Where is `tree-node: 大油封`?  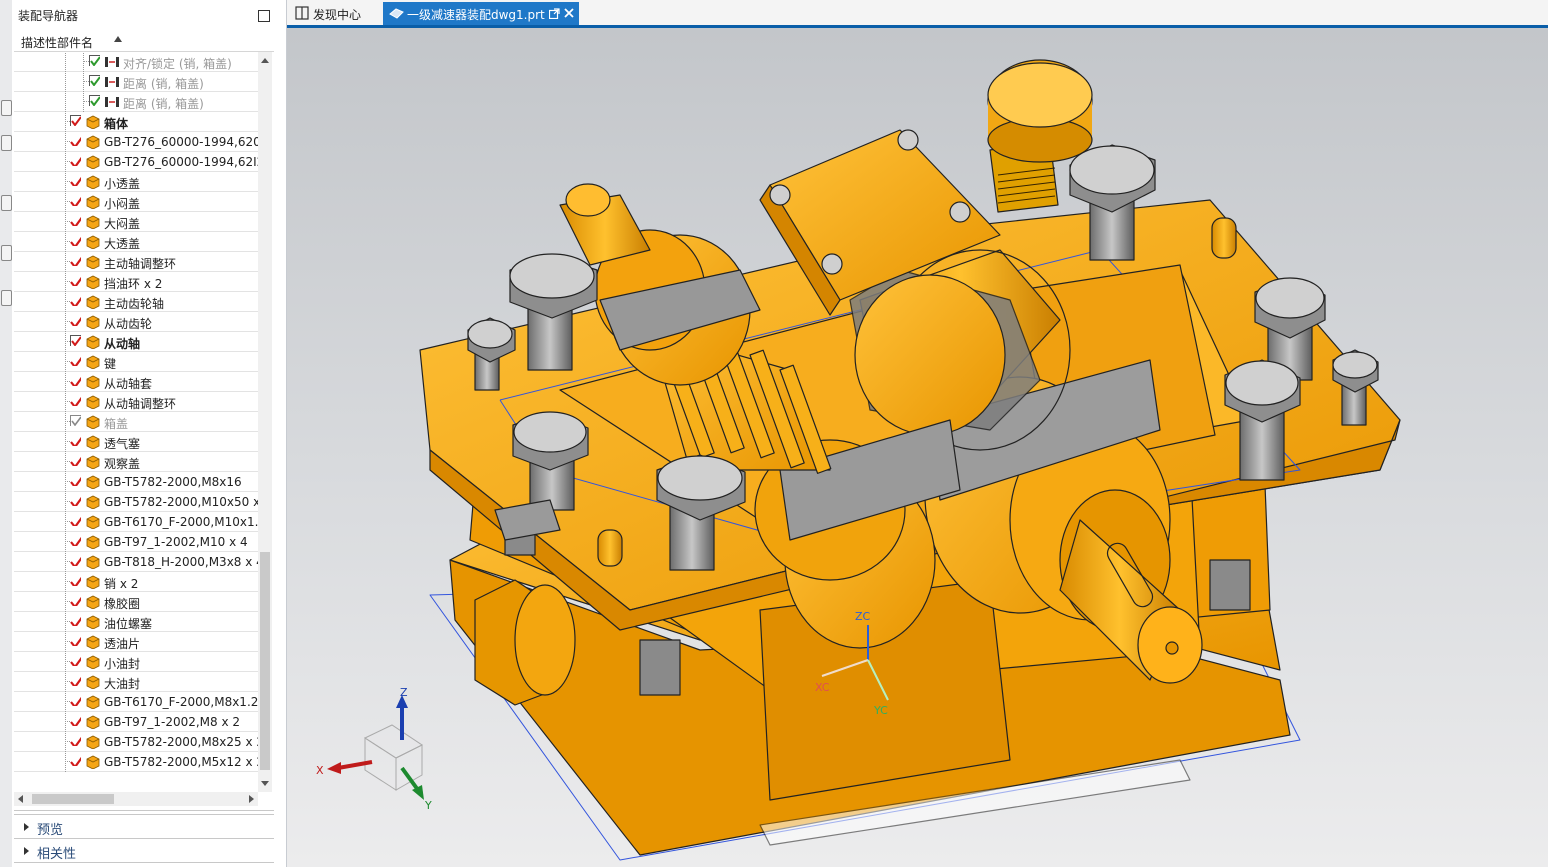 tree-node: 大油封 is located at coordinates (136, 681).